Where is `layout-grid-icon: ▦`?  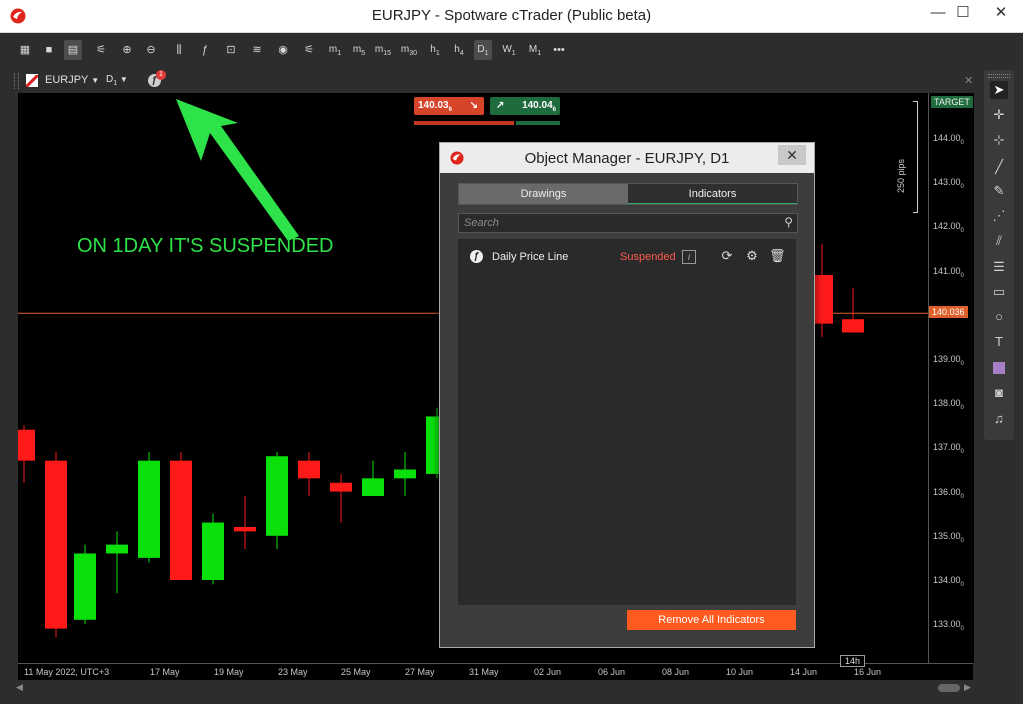
layout-grid-icon: ▦ is located at coordinates (25, 50).